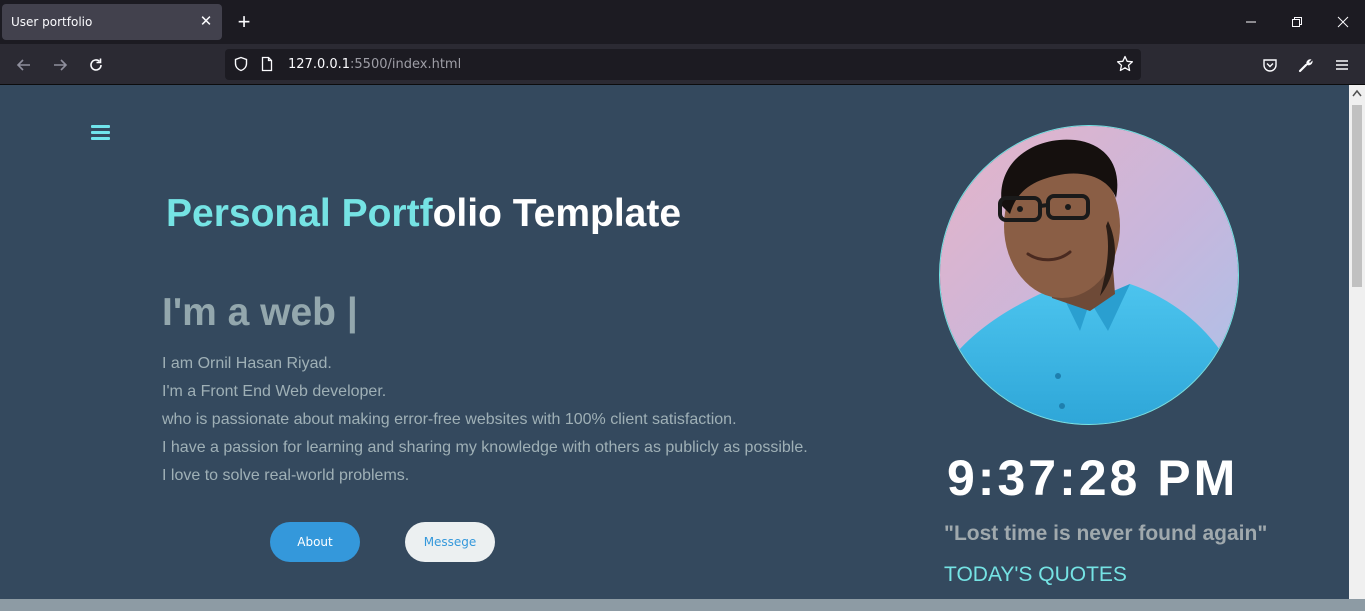 The height and width of the screenshot is (611, 1365). Describe the element at coordinates (24, 65) in the screenshot. I see `back-arrow-icon` at that location.